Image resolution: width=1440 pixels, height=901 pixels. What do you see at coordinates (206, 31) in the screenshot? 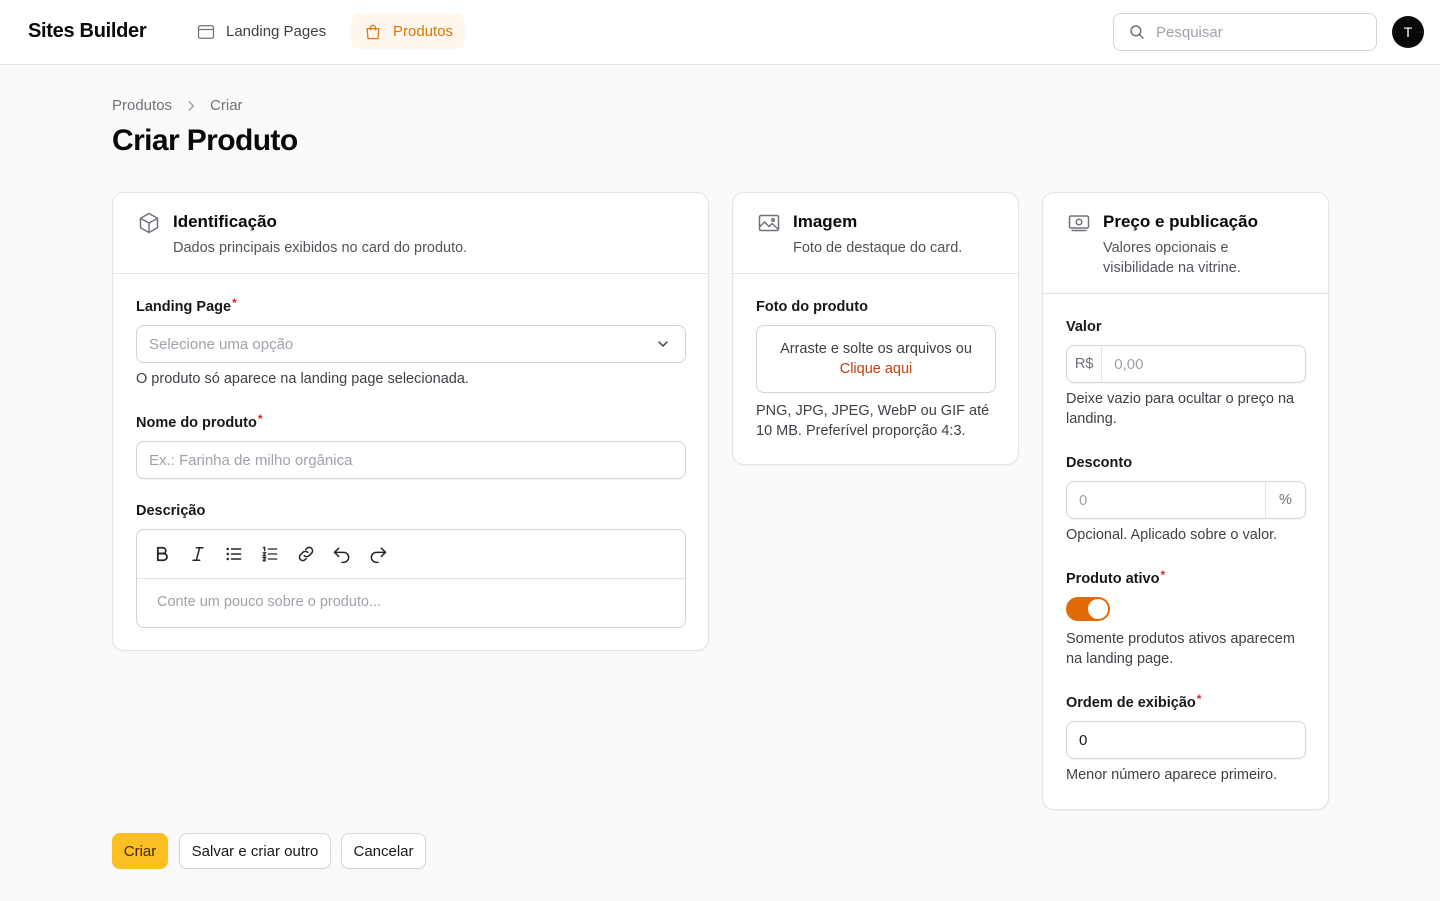
I see `browser-window-icon` at bounding box center [206, 31].